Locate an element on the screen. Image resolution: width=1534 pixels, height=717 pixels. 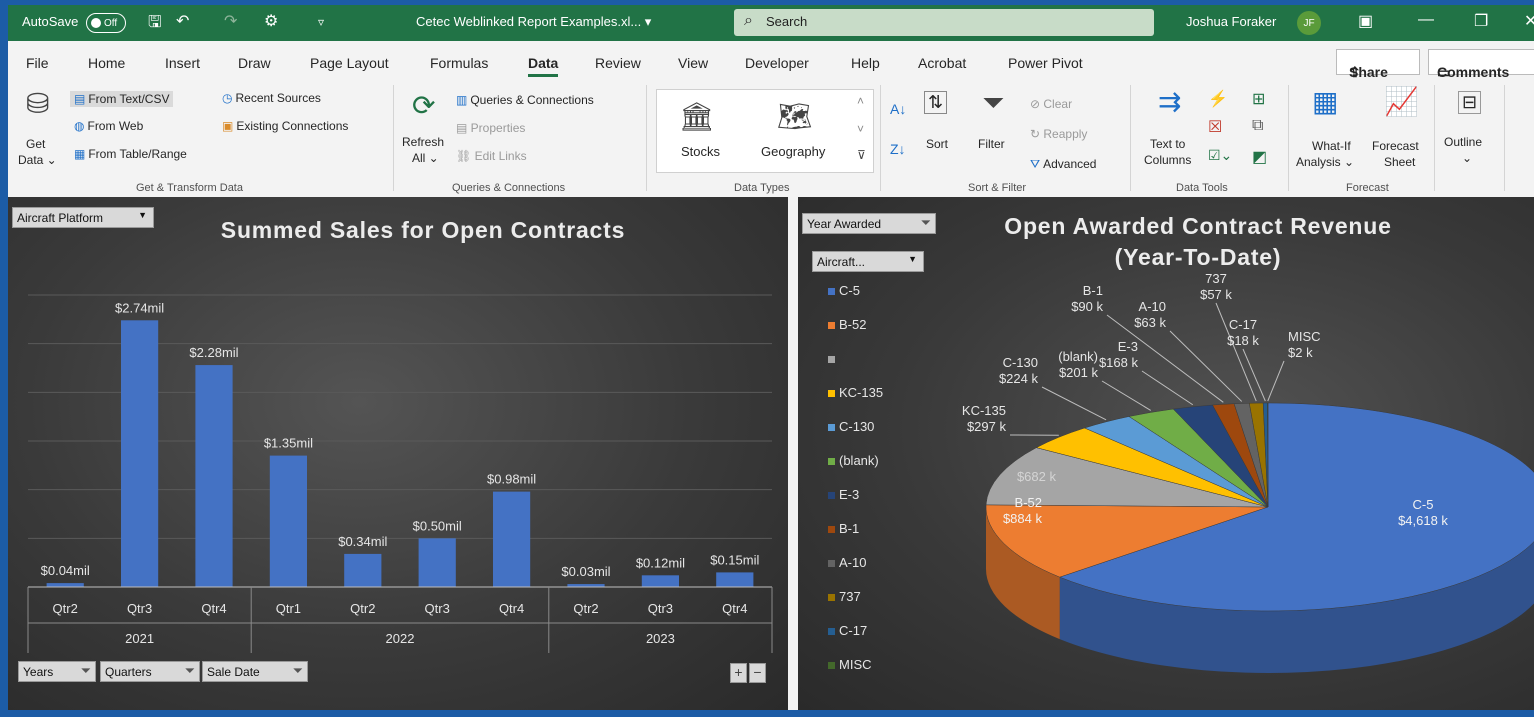
divider is located at coordinates (1434, 138).